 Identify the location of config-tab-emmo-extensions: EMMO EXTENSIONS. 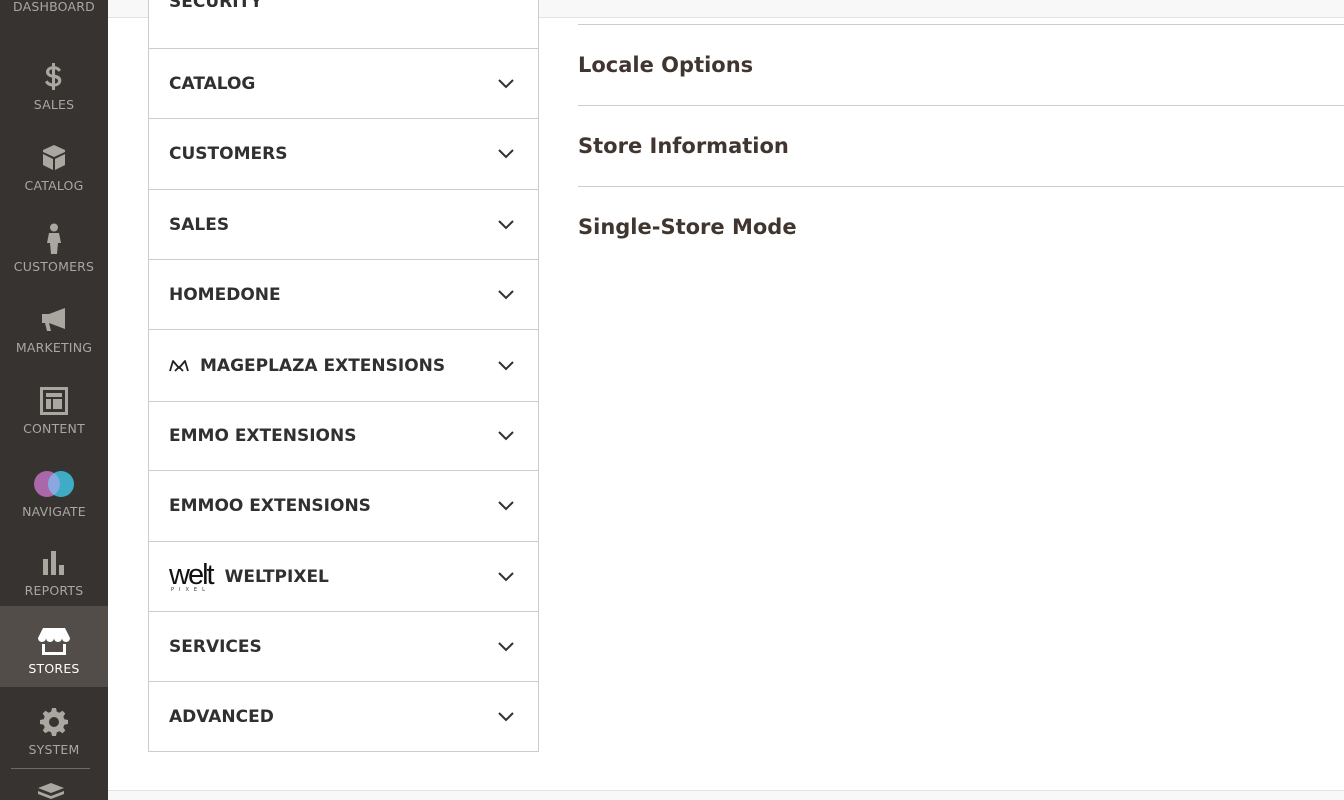
(343, 436).